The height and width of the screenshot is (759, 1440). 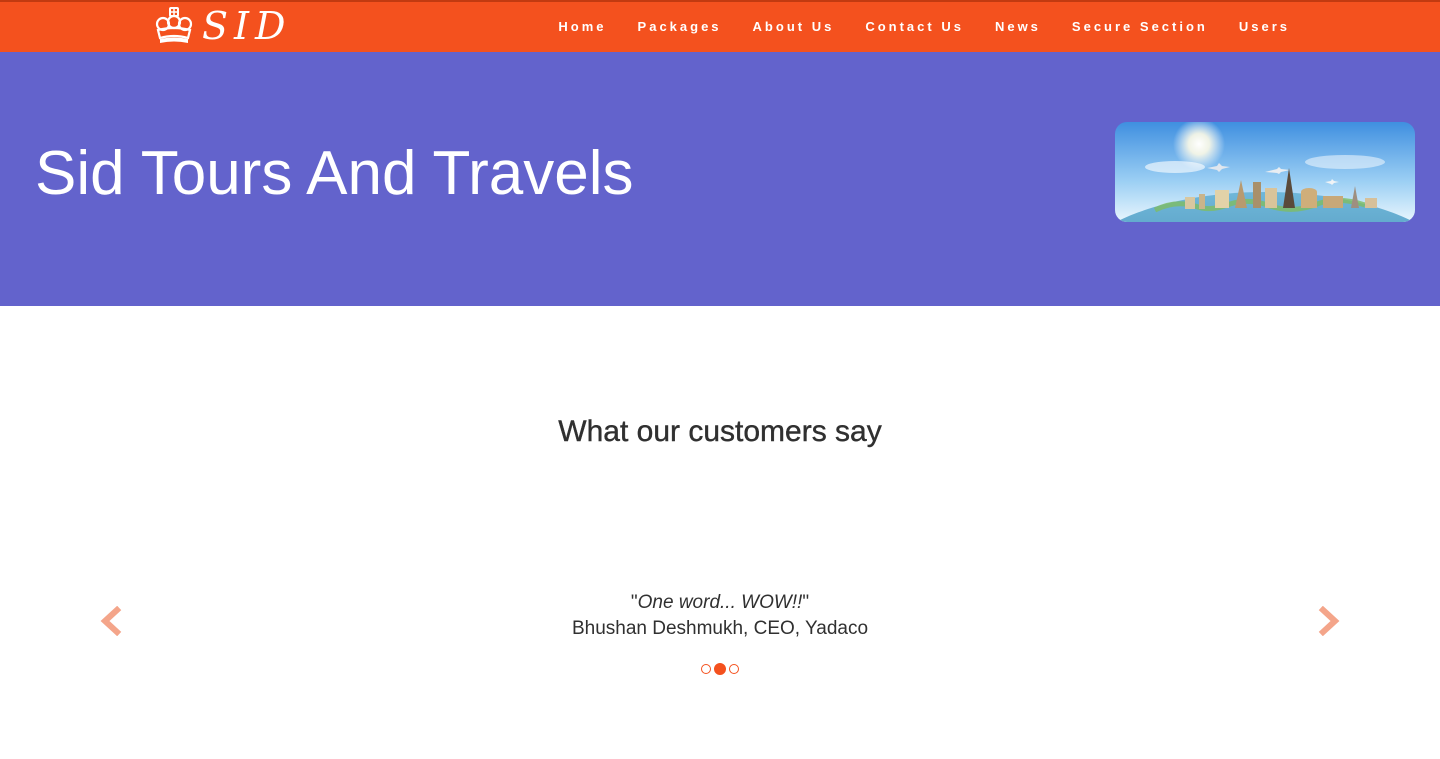 I want to click on nav-link-contact-us: Contact Us, so click(x=913, y=27).